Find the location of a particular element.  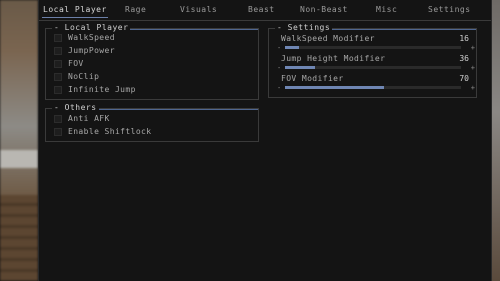

tab-local-player: Local Player is located at coordinates (75, 9).